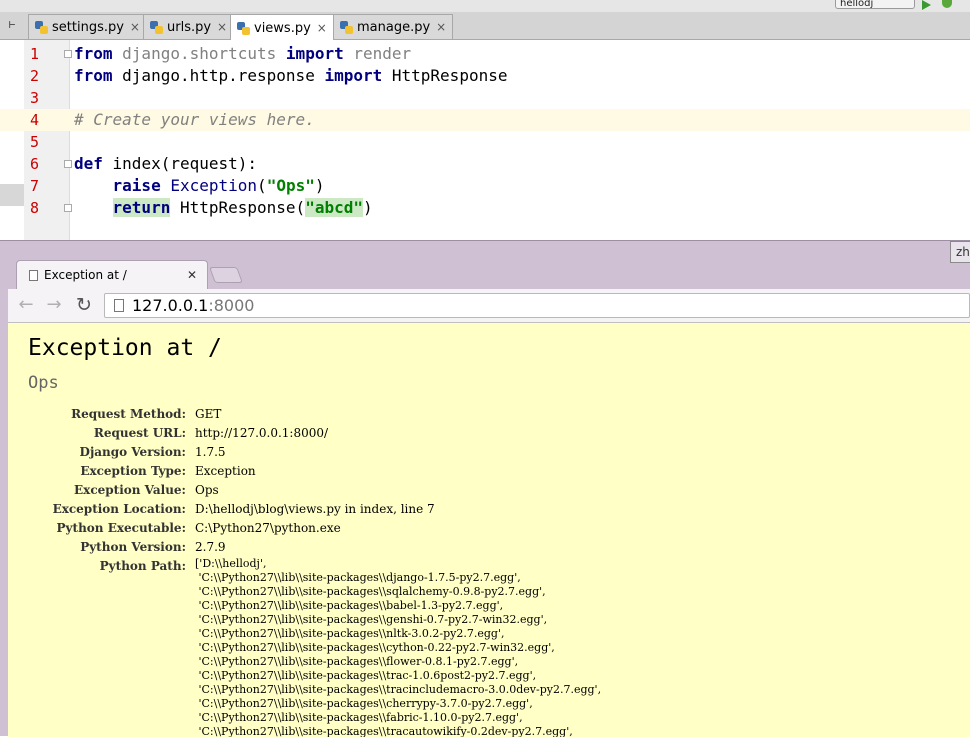 The height and width of the screenshot is (737, 970). I want to click on tab-label: settings.py, so click(88, 27).